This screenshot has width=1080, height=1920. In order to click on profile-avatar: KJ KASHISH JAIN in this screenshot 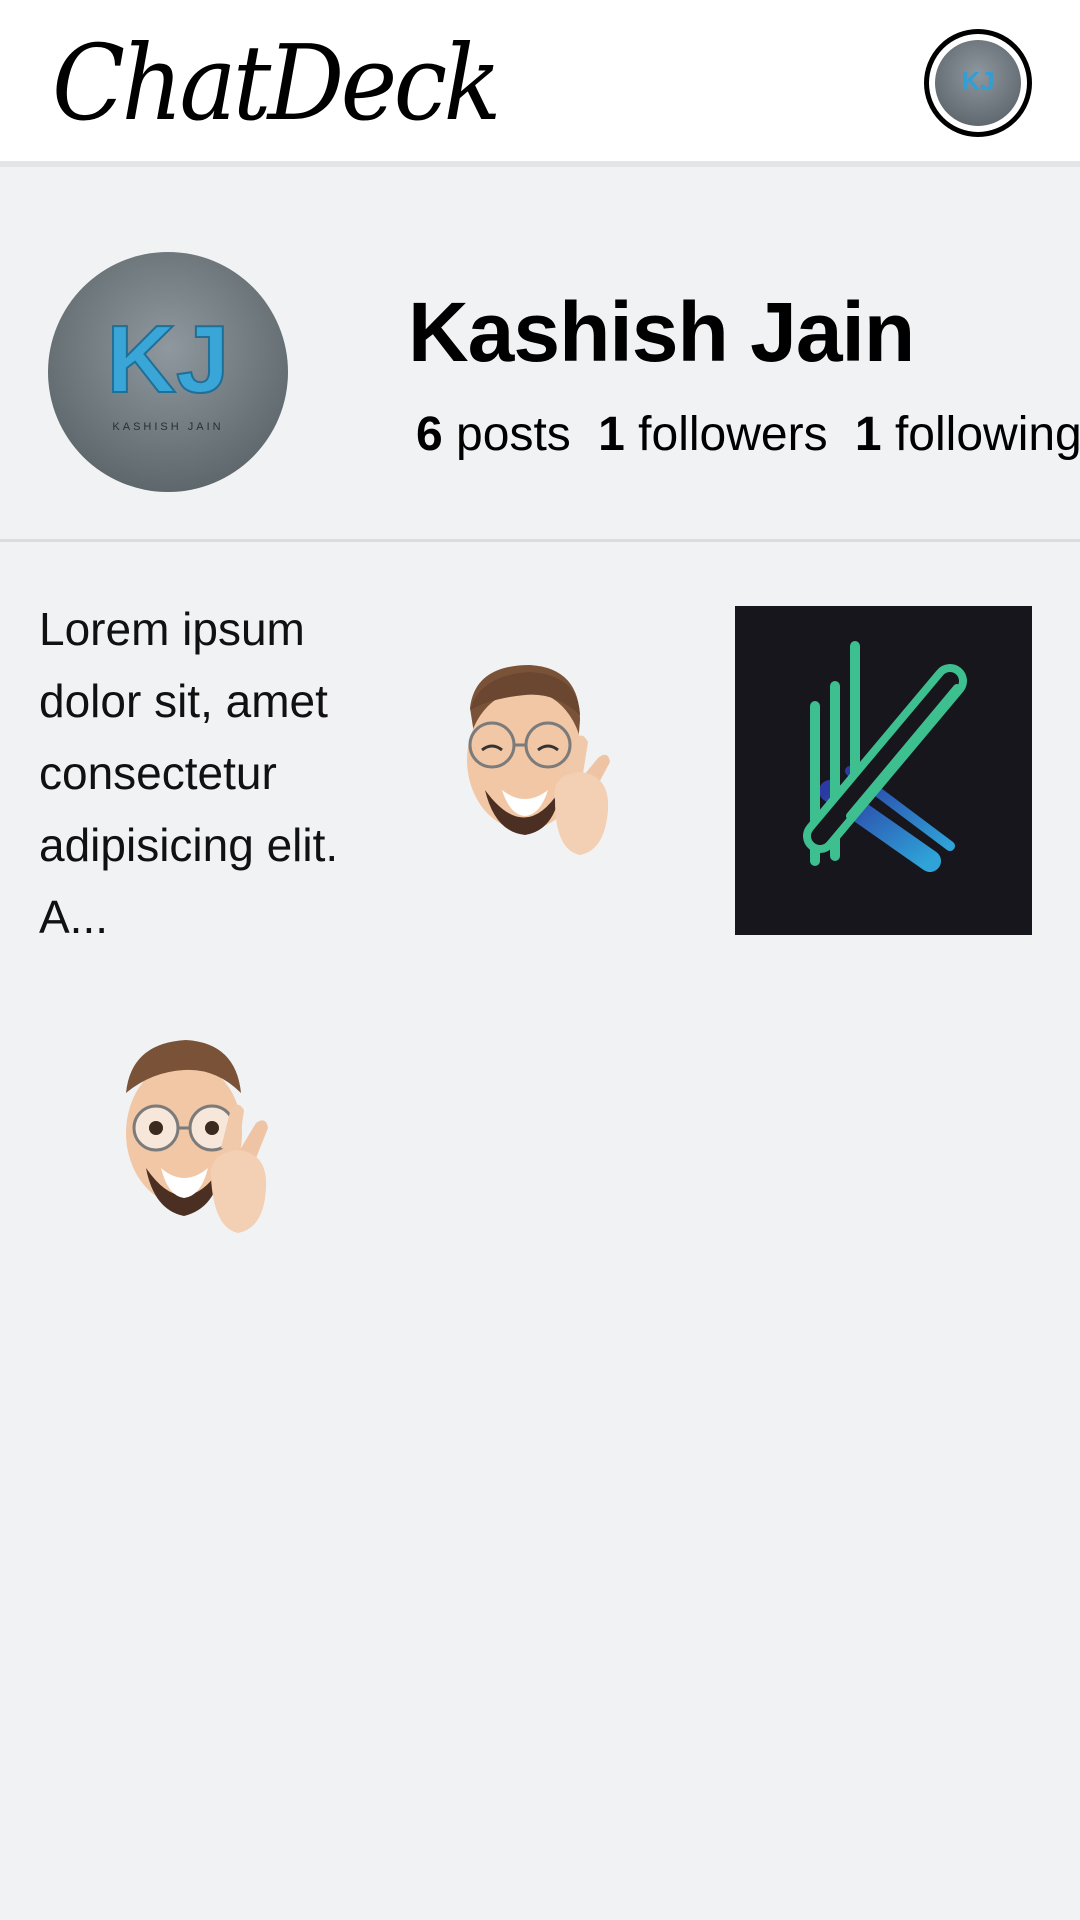, I will do `click(168, 372)`.